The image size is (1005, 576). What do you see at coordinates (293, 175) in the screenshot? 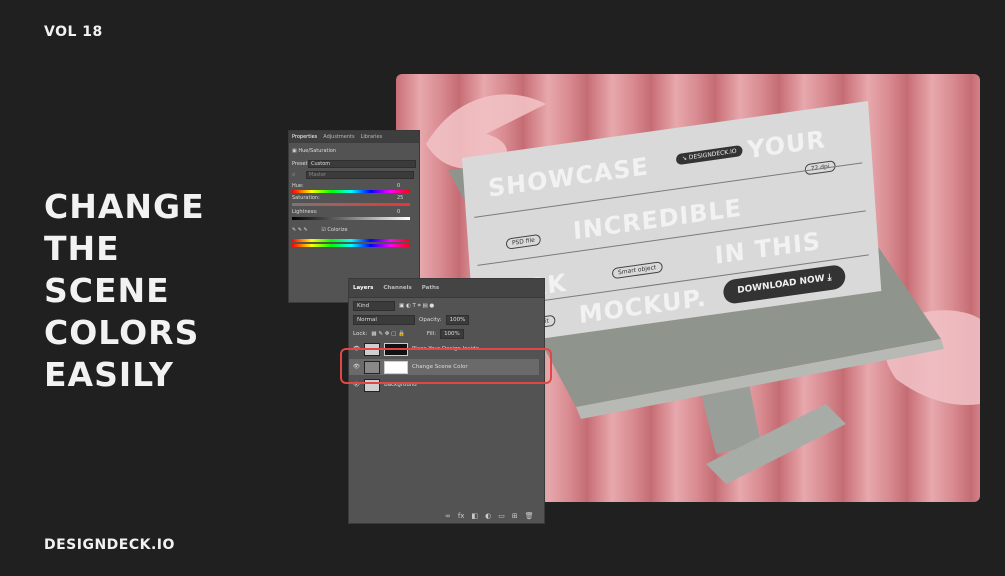
I see `hand-tool-icon: ☝` at bounding box center [293, 175].